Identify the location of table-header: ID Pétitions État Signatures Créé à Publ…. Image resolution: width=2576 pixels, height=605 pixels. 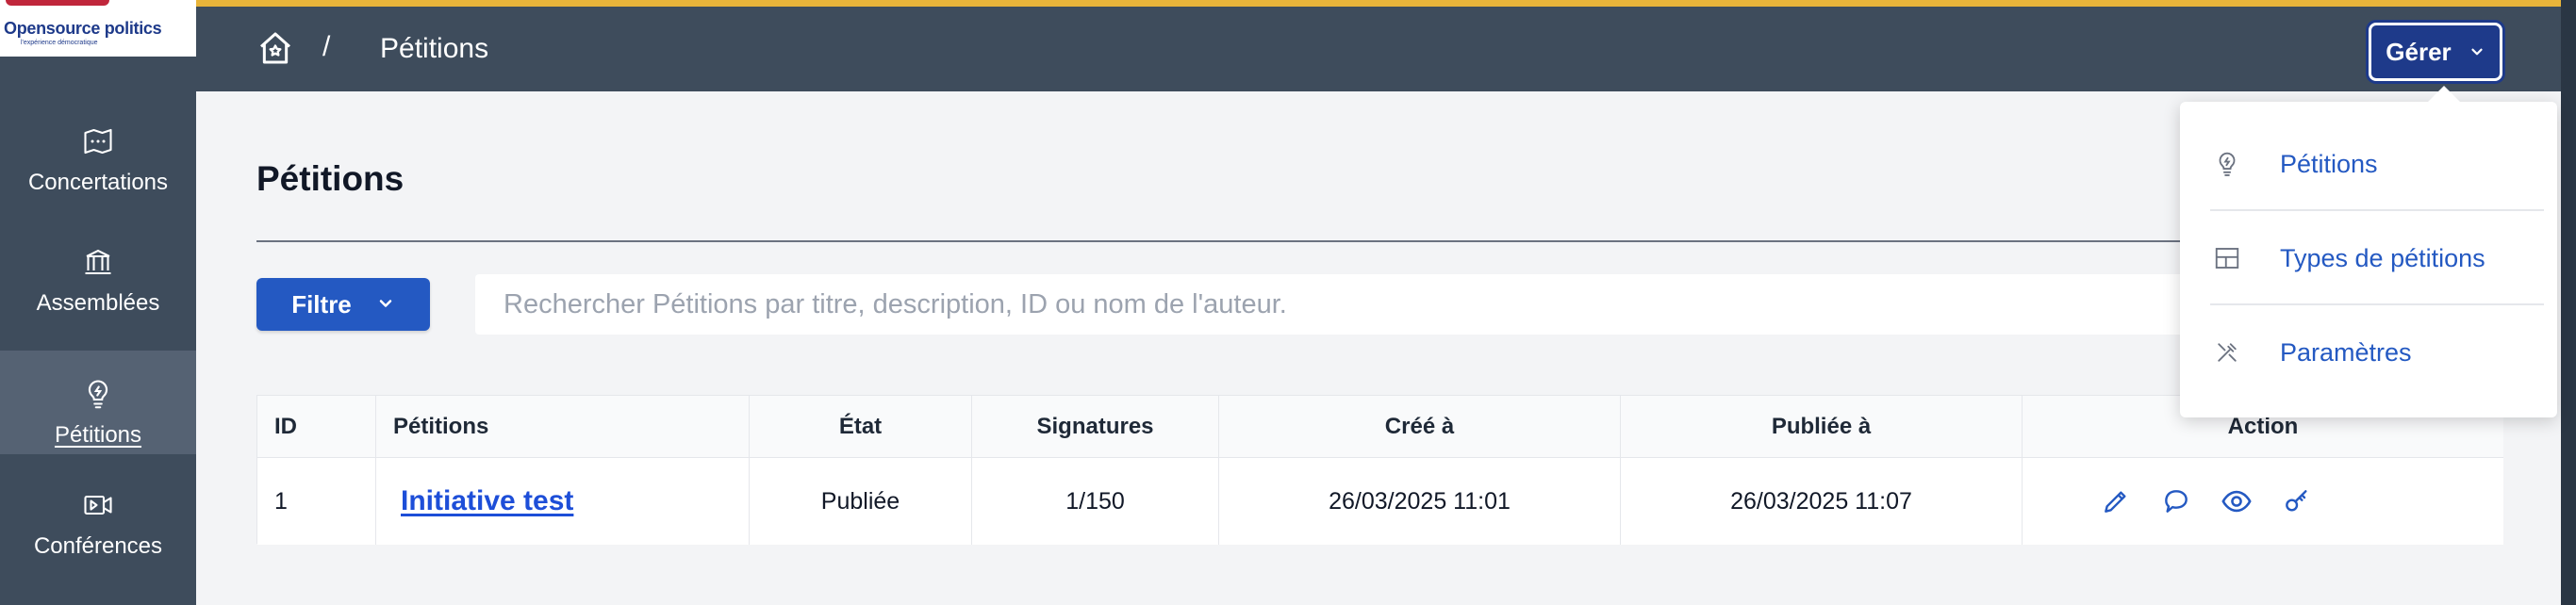
(1380, 427).